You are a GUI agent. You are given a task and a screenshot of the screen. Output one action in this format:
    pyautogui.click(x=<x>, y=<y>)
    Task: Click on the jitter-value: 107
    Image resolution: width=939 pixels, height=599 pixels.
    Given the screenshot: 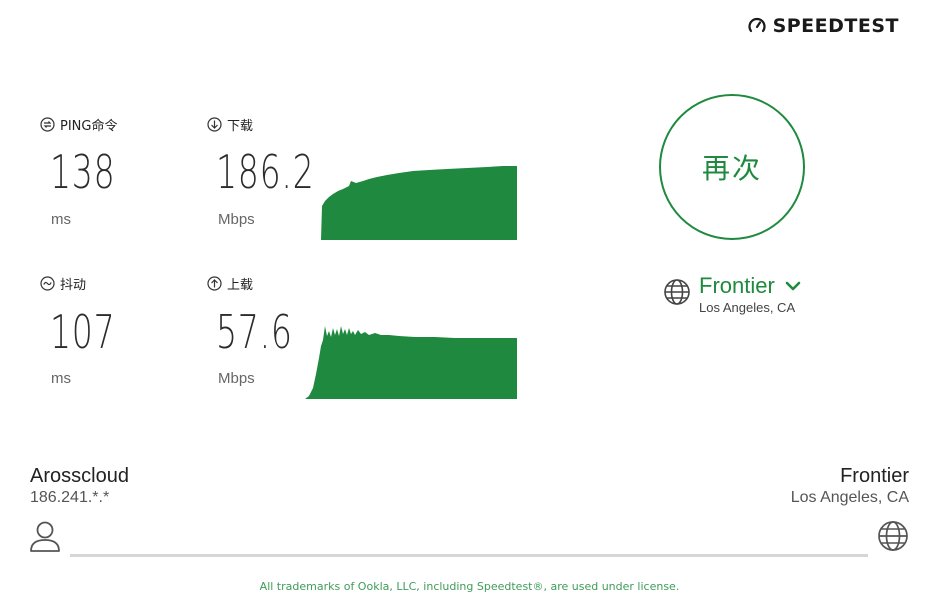 What is the action you would take?
    pyautogui.click(x=83, y=332)
    